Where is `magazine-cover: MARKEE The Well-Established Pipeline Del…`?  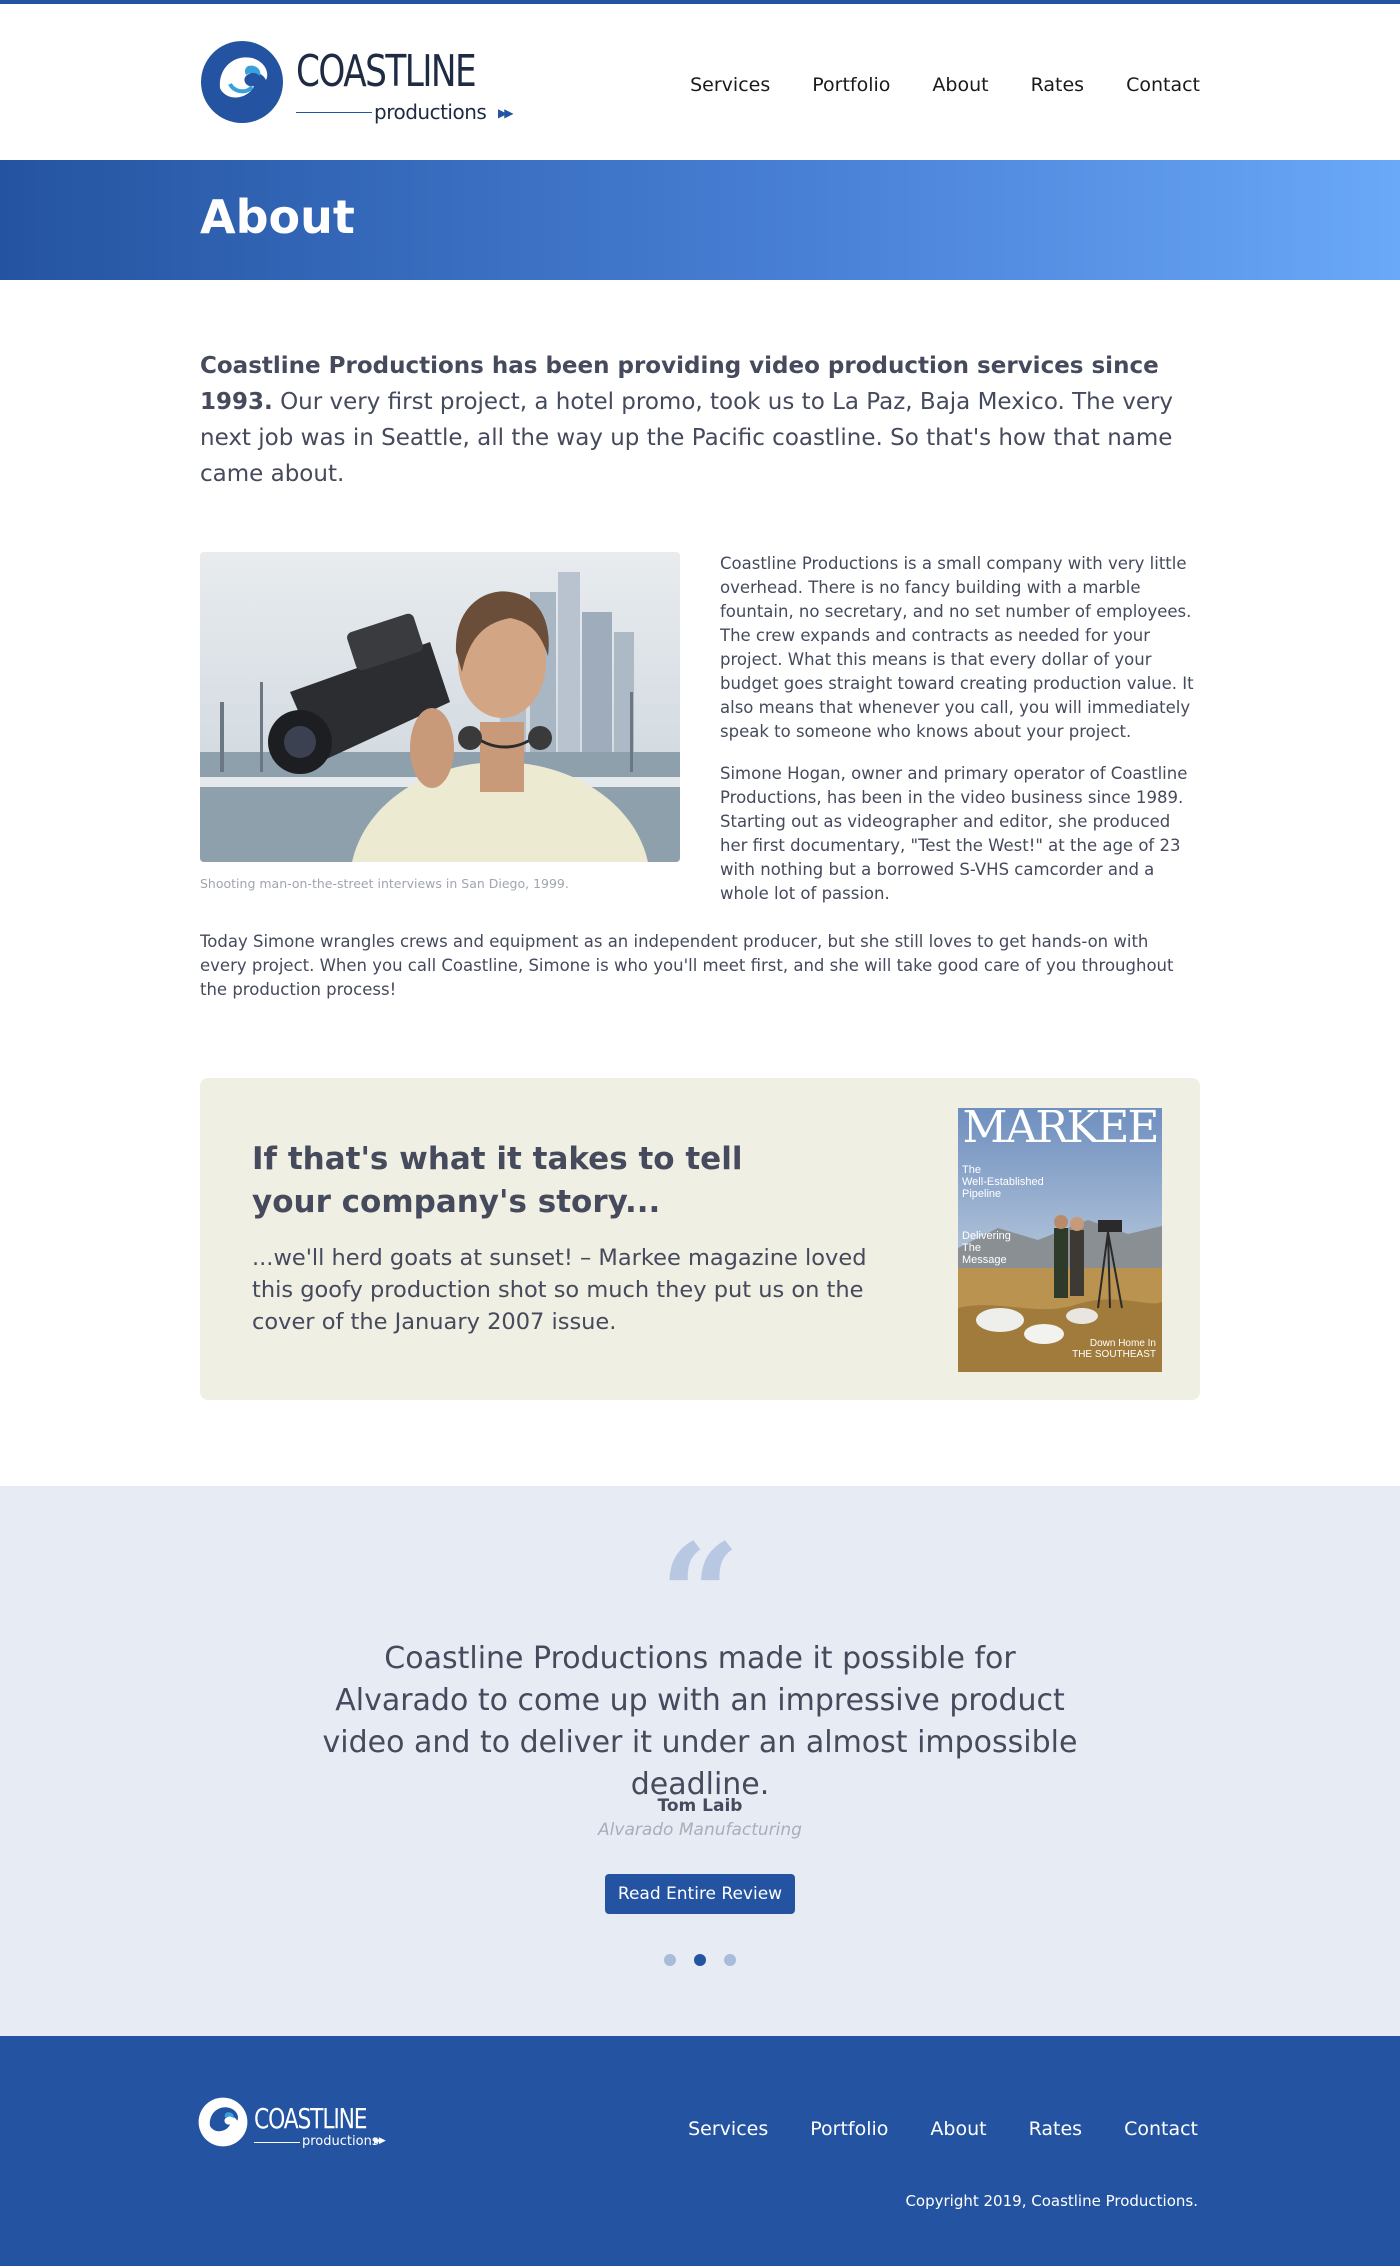
magazine-cover: MARKEE The Well-Established Pipeline Del… is located at coordinates (1060, 1240).